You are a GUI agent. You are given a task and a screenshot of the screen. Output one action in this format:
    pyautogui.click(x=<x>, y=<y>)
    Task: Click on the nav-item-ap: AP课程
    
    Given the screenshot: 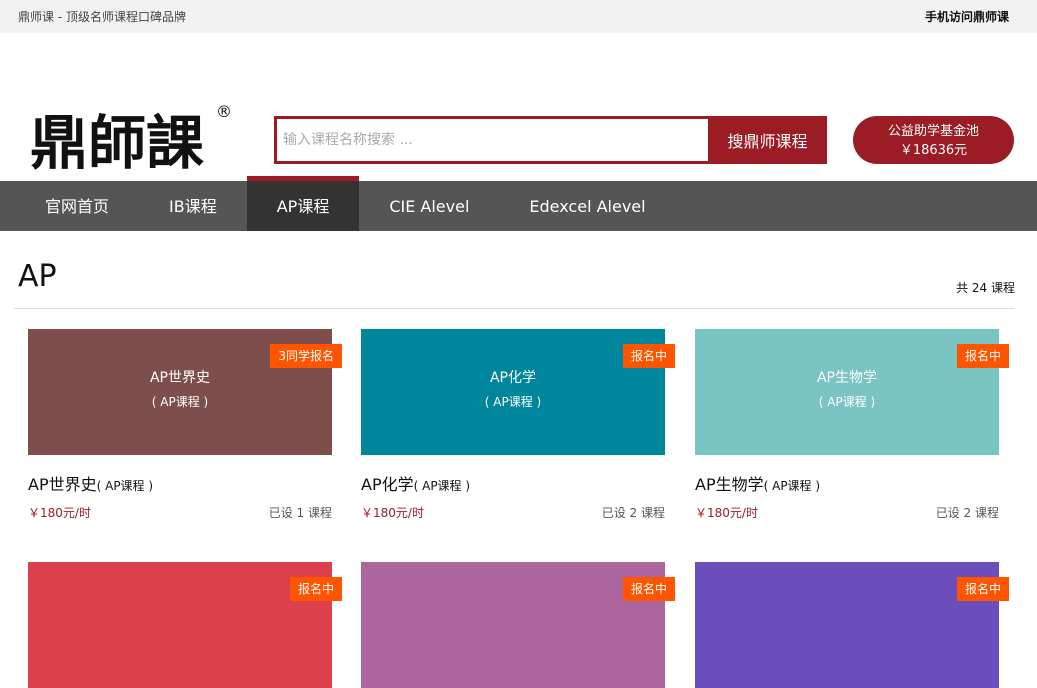 What is the action you would take?
    pyautogui.click(x=303, y=203)
    